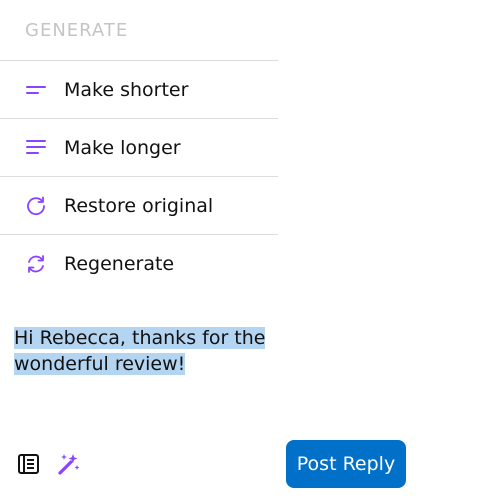 The height and width of the screenshot is (504, 480). Describe the element at coordinates (36, 206) in the screenshot. I see `restore-icon` at that location.